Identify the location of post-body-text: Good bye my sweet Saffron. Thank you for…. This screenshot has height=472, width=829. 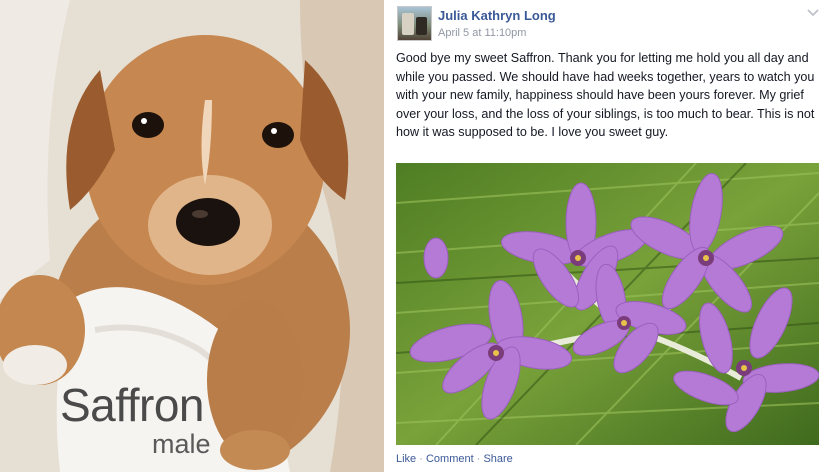
(605, 95).